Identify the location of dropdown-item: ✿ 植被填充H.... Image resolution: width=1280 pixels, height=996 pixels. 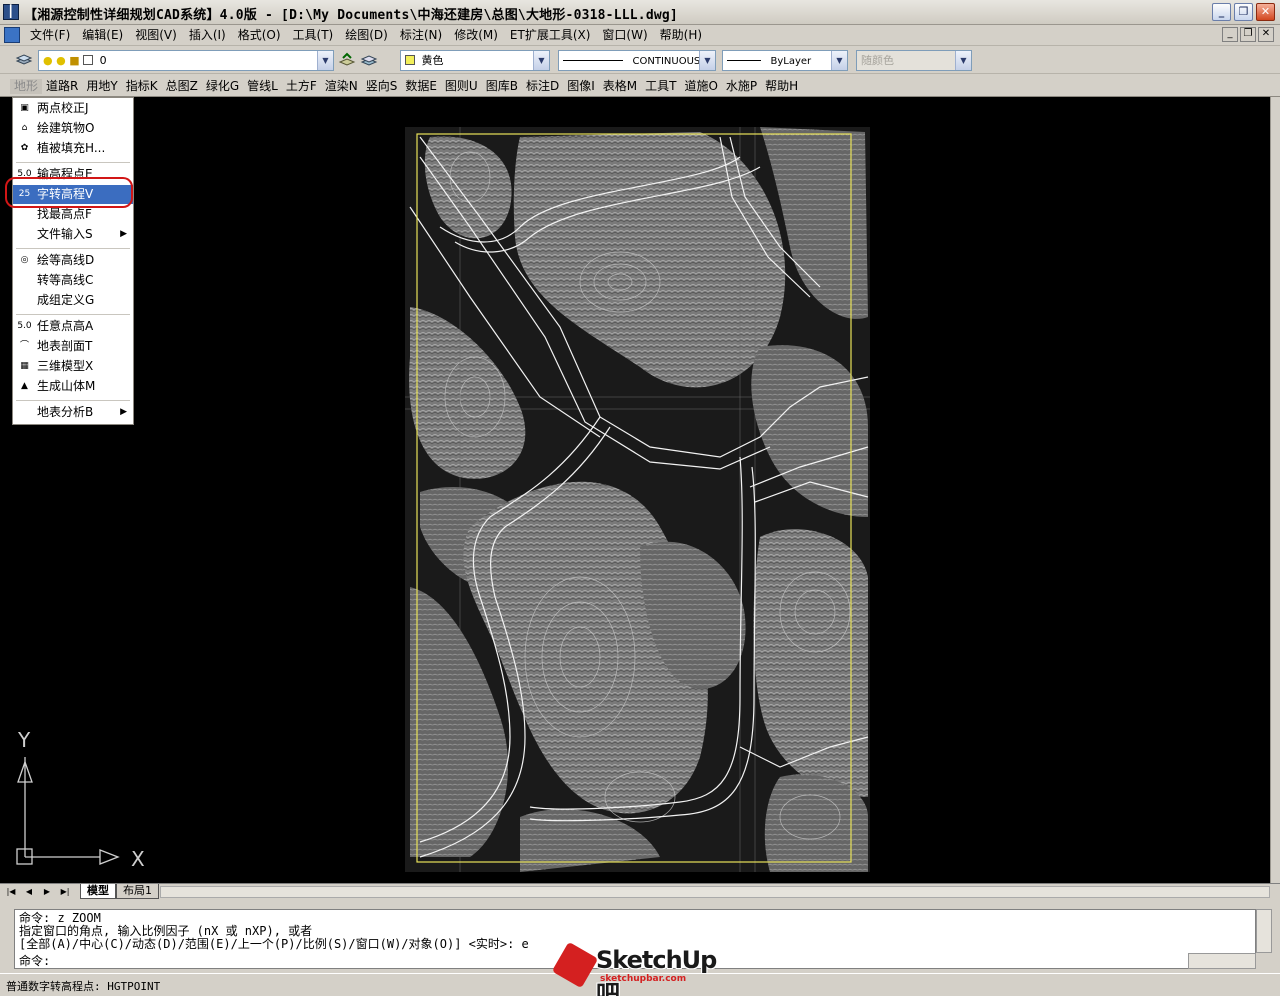
(73, 148).